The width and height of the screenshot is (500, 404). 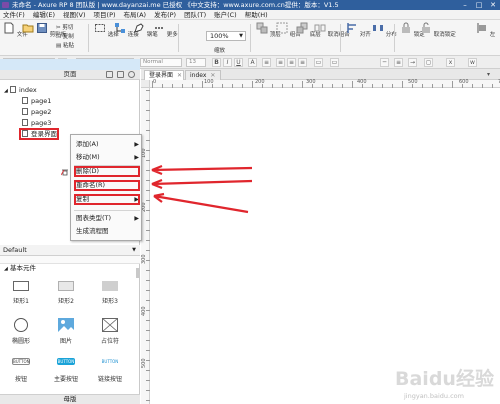 I want to click on ruler-label: 300, so click(x=311, y=82).